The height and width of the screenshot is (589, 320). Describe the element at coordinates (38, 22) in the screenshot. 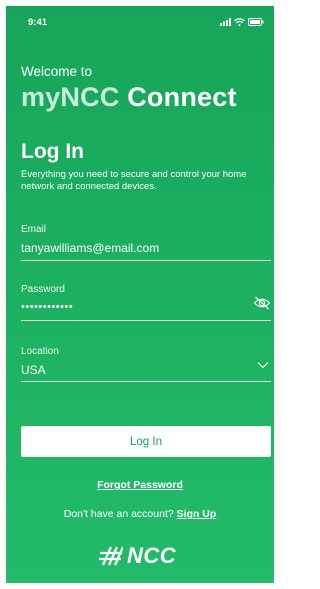

I see `status-time: 9:41` at that location.